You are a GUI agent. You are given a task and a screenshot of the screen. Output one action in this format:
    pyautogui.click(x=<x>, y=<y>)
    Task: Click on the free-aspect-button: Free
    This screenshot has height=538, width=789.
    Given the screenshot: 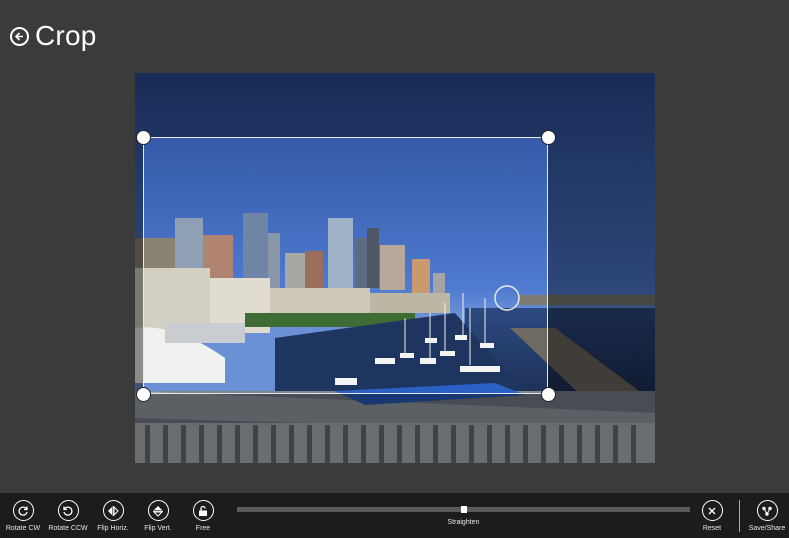 What is the action you would take?
    pyautogui.click(x=203, y=516)
    